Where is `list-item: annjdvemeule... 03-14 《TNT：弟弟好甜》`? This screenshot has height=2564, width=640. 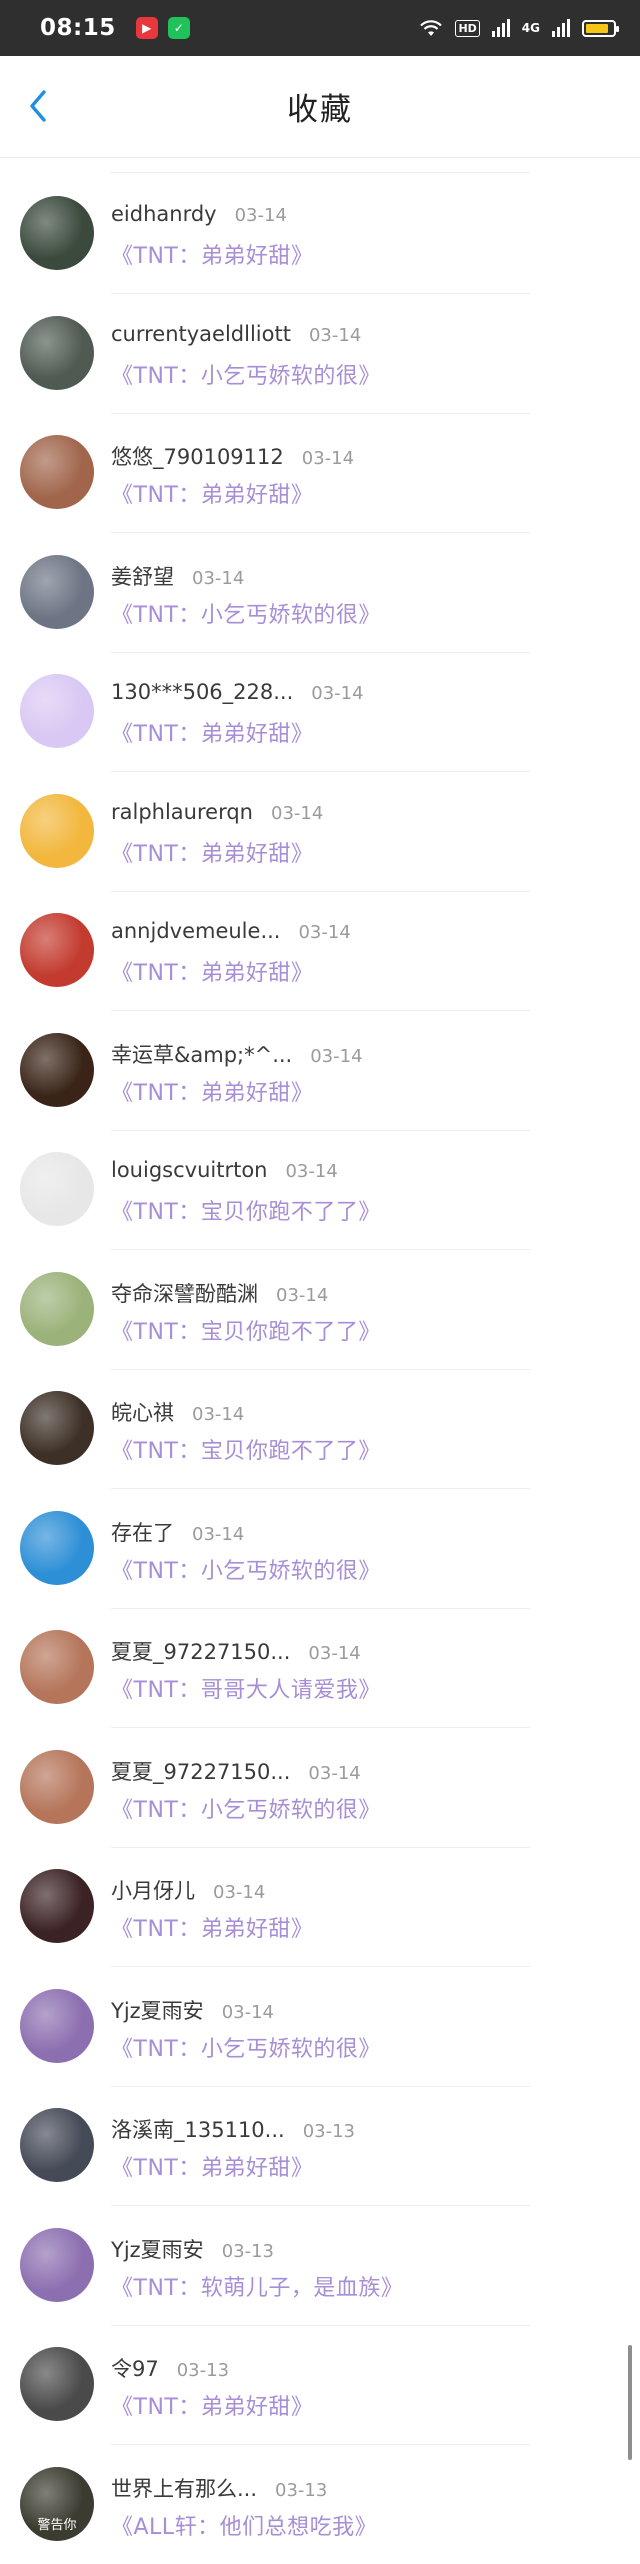
list-item: annjdvemeule... 03-14 《TNT：弟弟好甜》 is located at coordinates (320, 973).